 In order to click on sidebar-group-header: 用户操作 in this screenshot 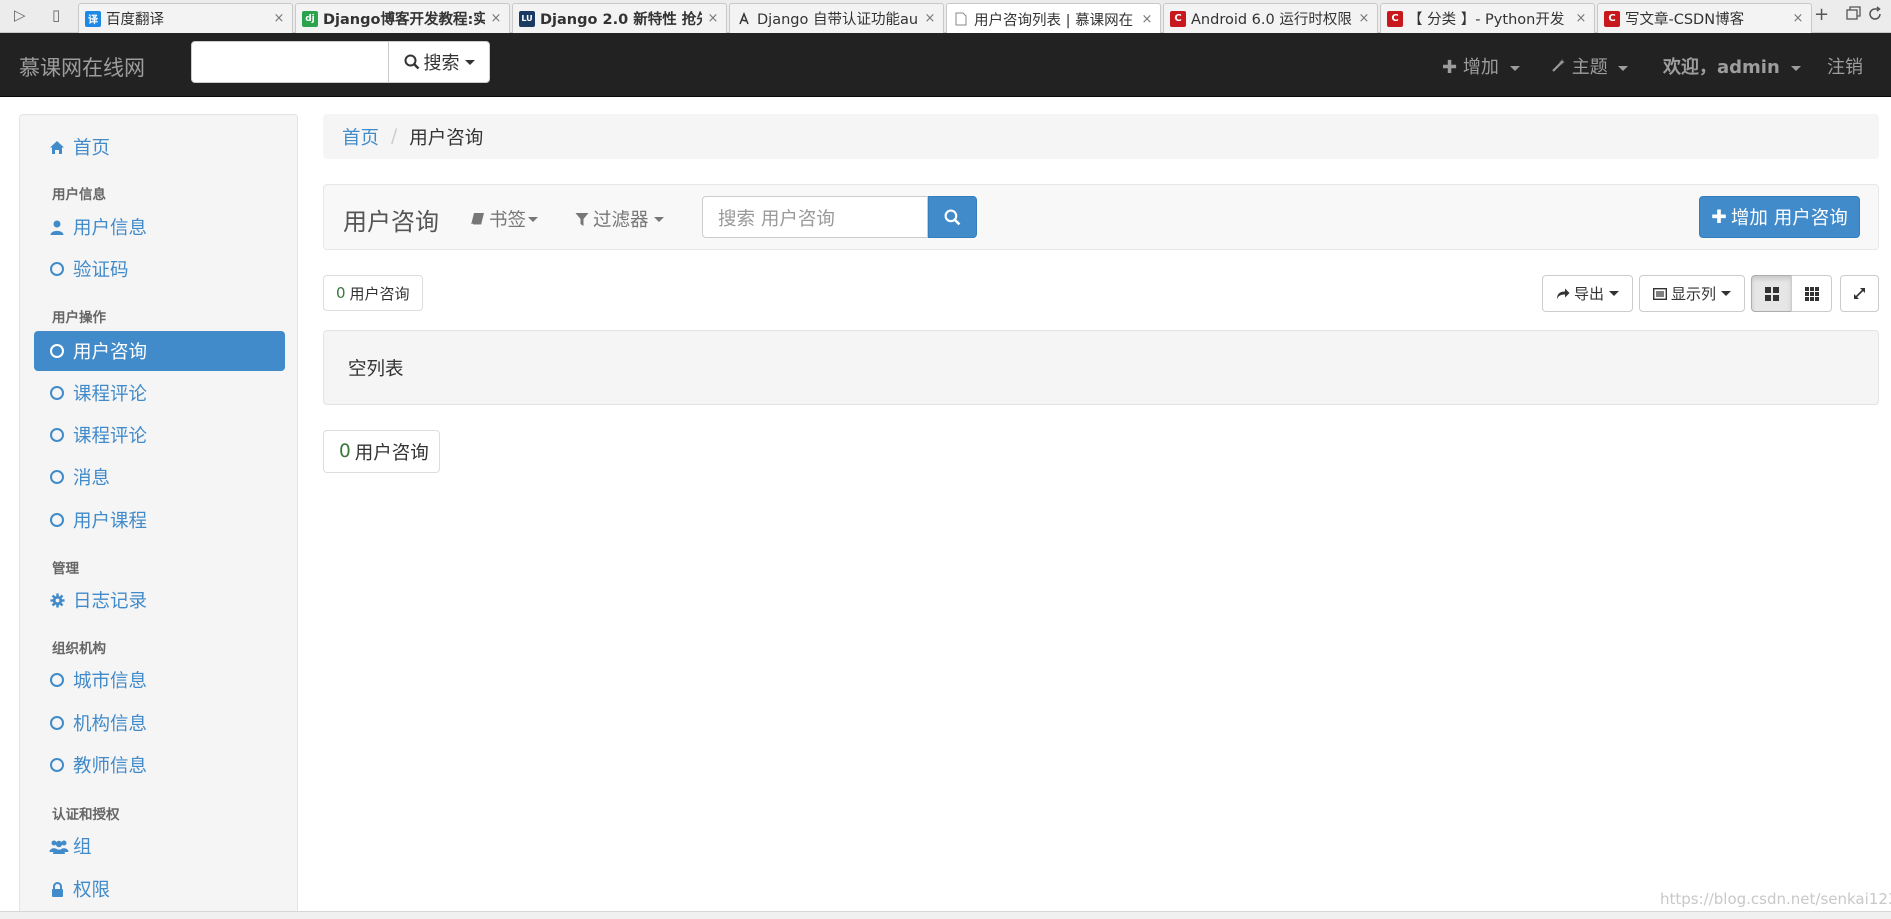, I will do `click(79, 318)`.